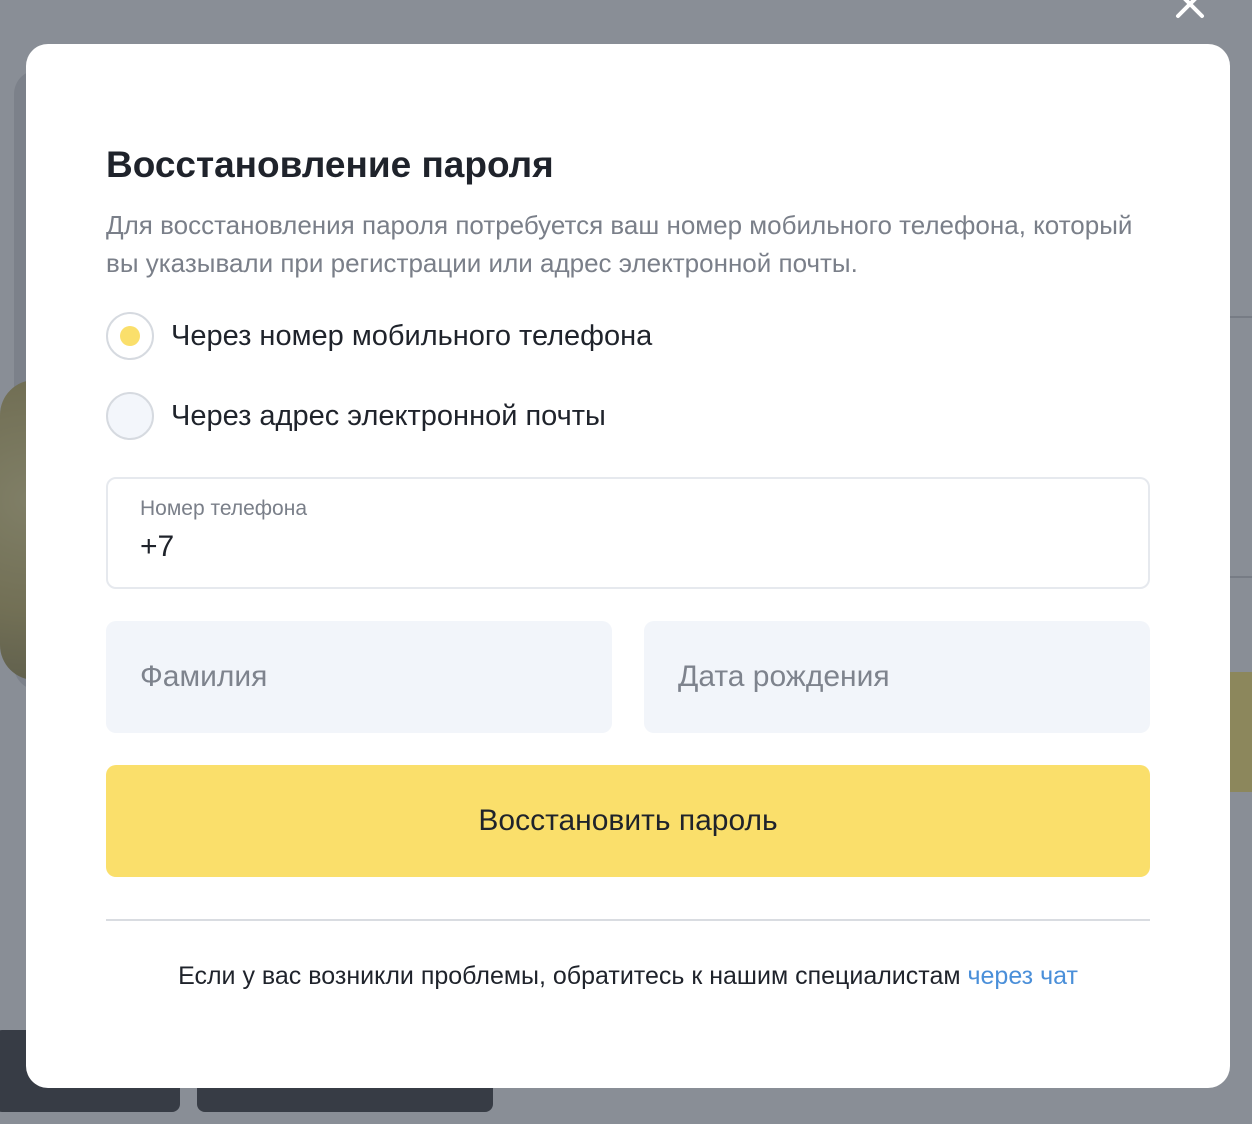 The image size is (1252, 1124). I want to click on radio-option-email: Через адрес электронной почты, so click(628, 416).